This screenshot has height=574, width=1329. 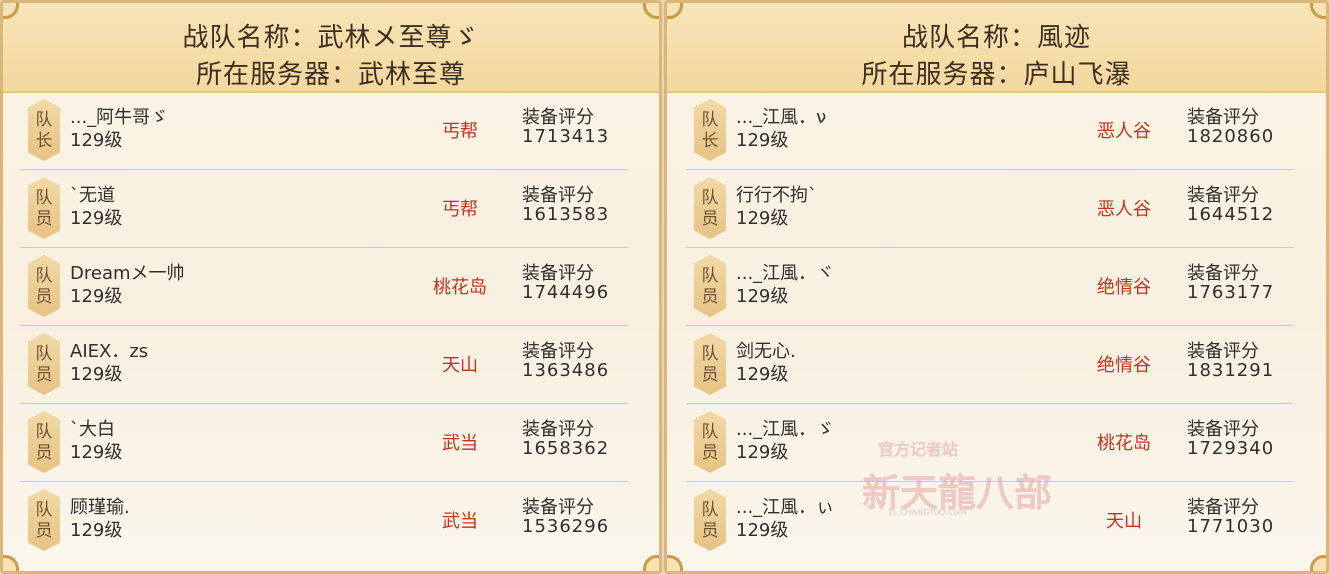 I want to click on member-row: 队长 ..._阿牛哥ゞ 129级 丐帮 装备评分 1713413, so click(x=324, y=130).